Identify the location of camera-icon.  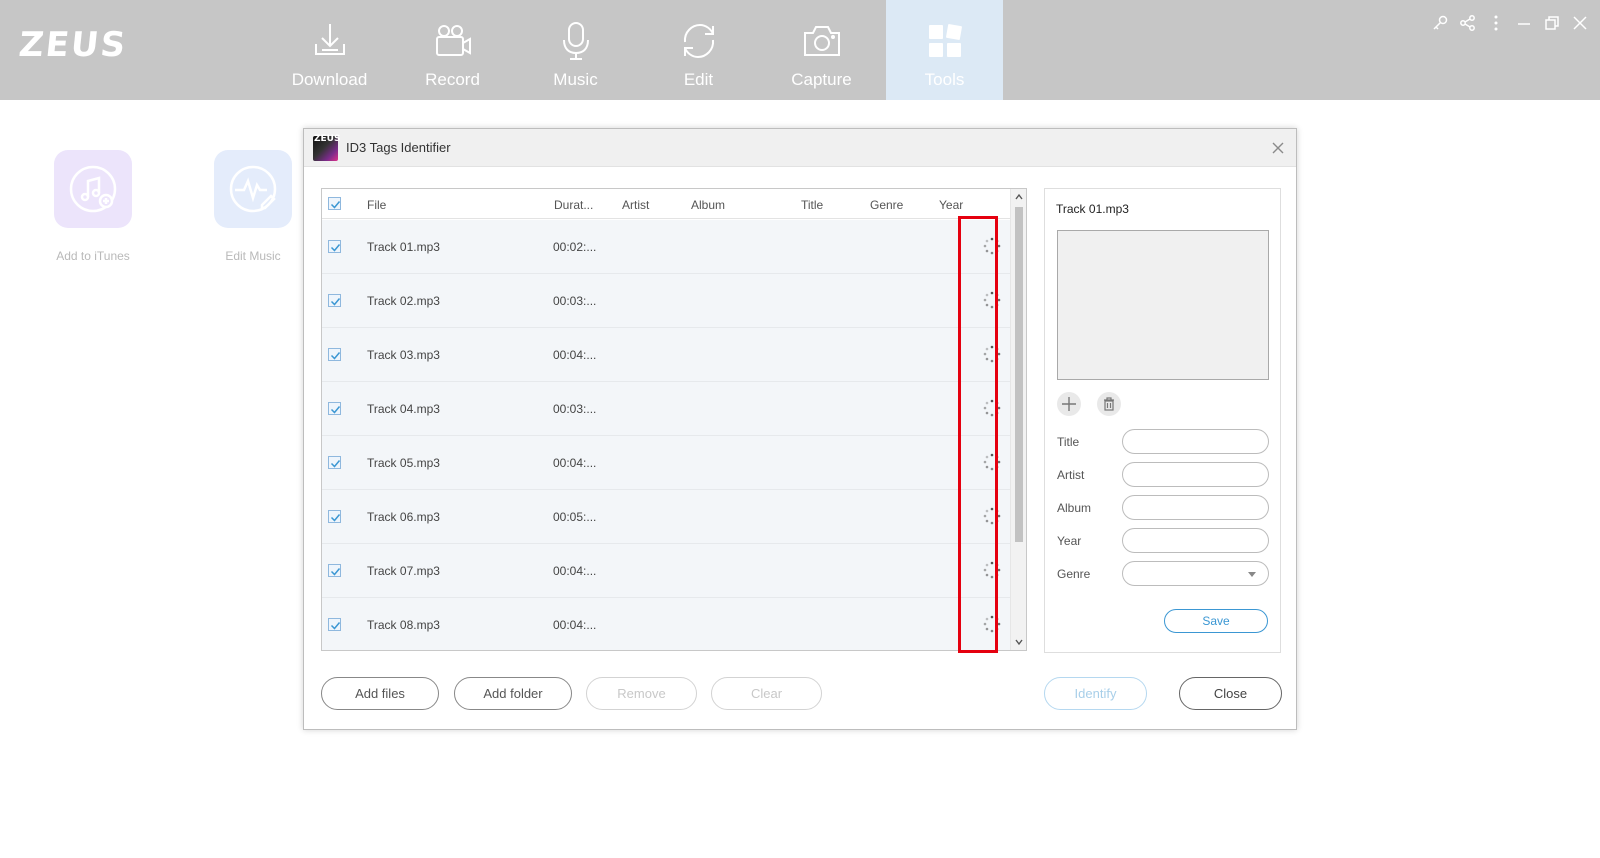
(821, 41).